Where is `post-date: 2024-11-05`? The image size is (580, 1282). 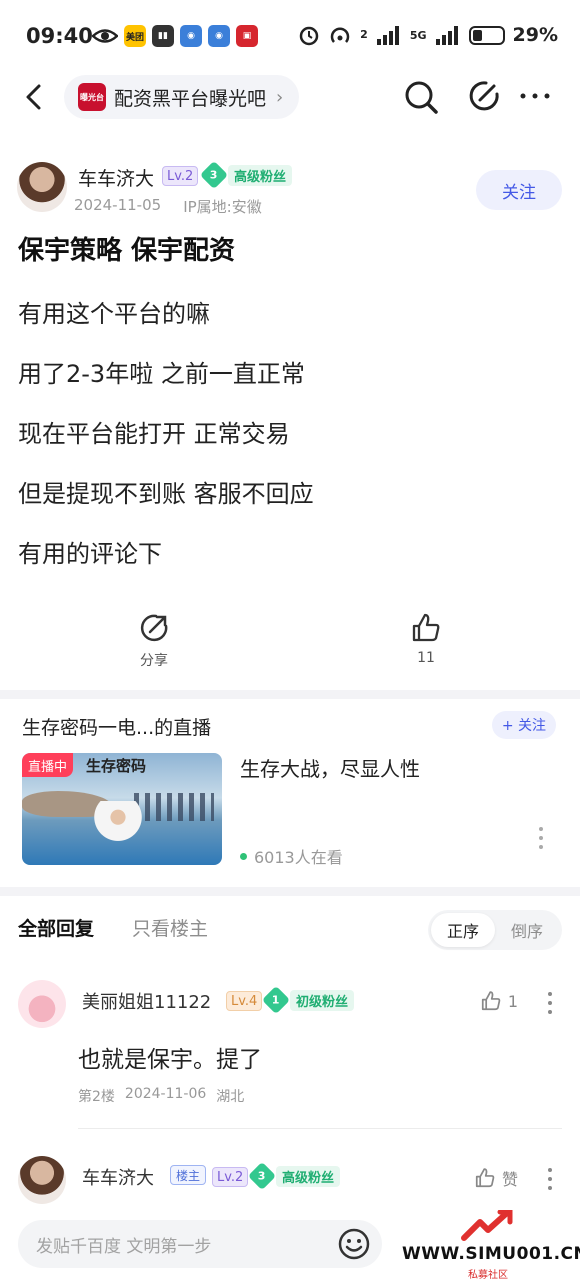
post-date: 2024-11-05 is located at coordinates (118, 205).